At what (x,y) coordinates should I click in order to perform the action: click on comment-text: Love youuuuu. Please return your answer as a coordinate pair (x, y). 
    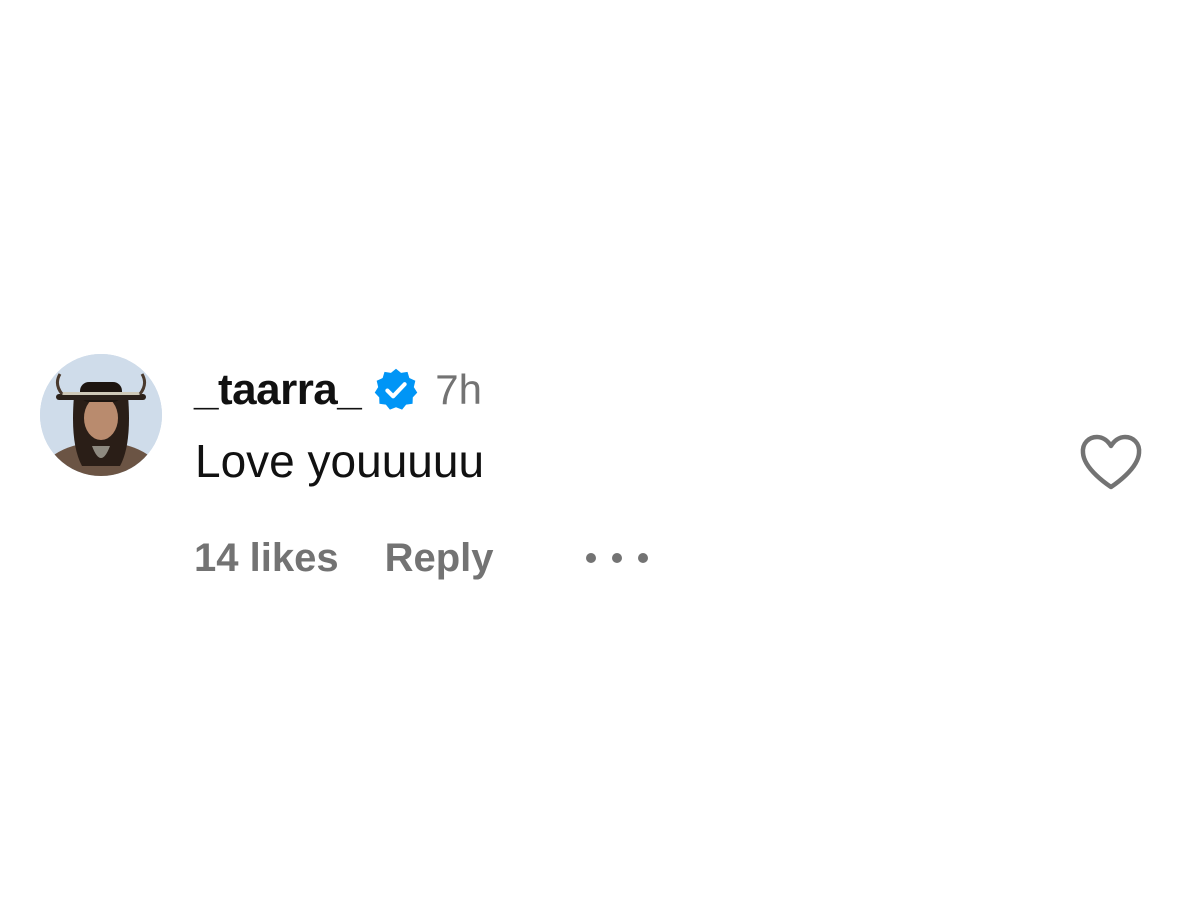
    Looking at the image, I should click on (340, 461).